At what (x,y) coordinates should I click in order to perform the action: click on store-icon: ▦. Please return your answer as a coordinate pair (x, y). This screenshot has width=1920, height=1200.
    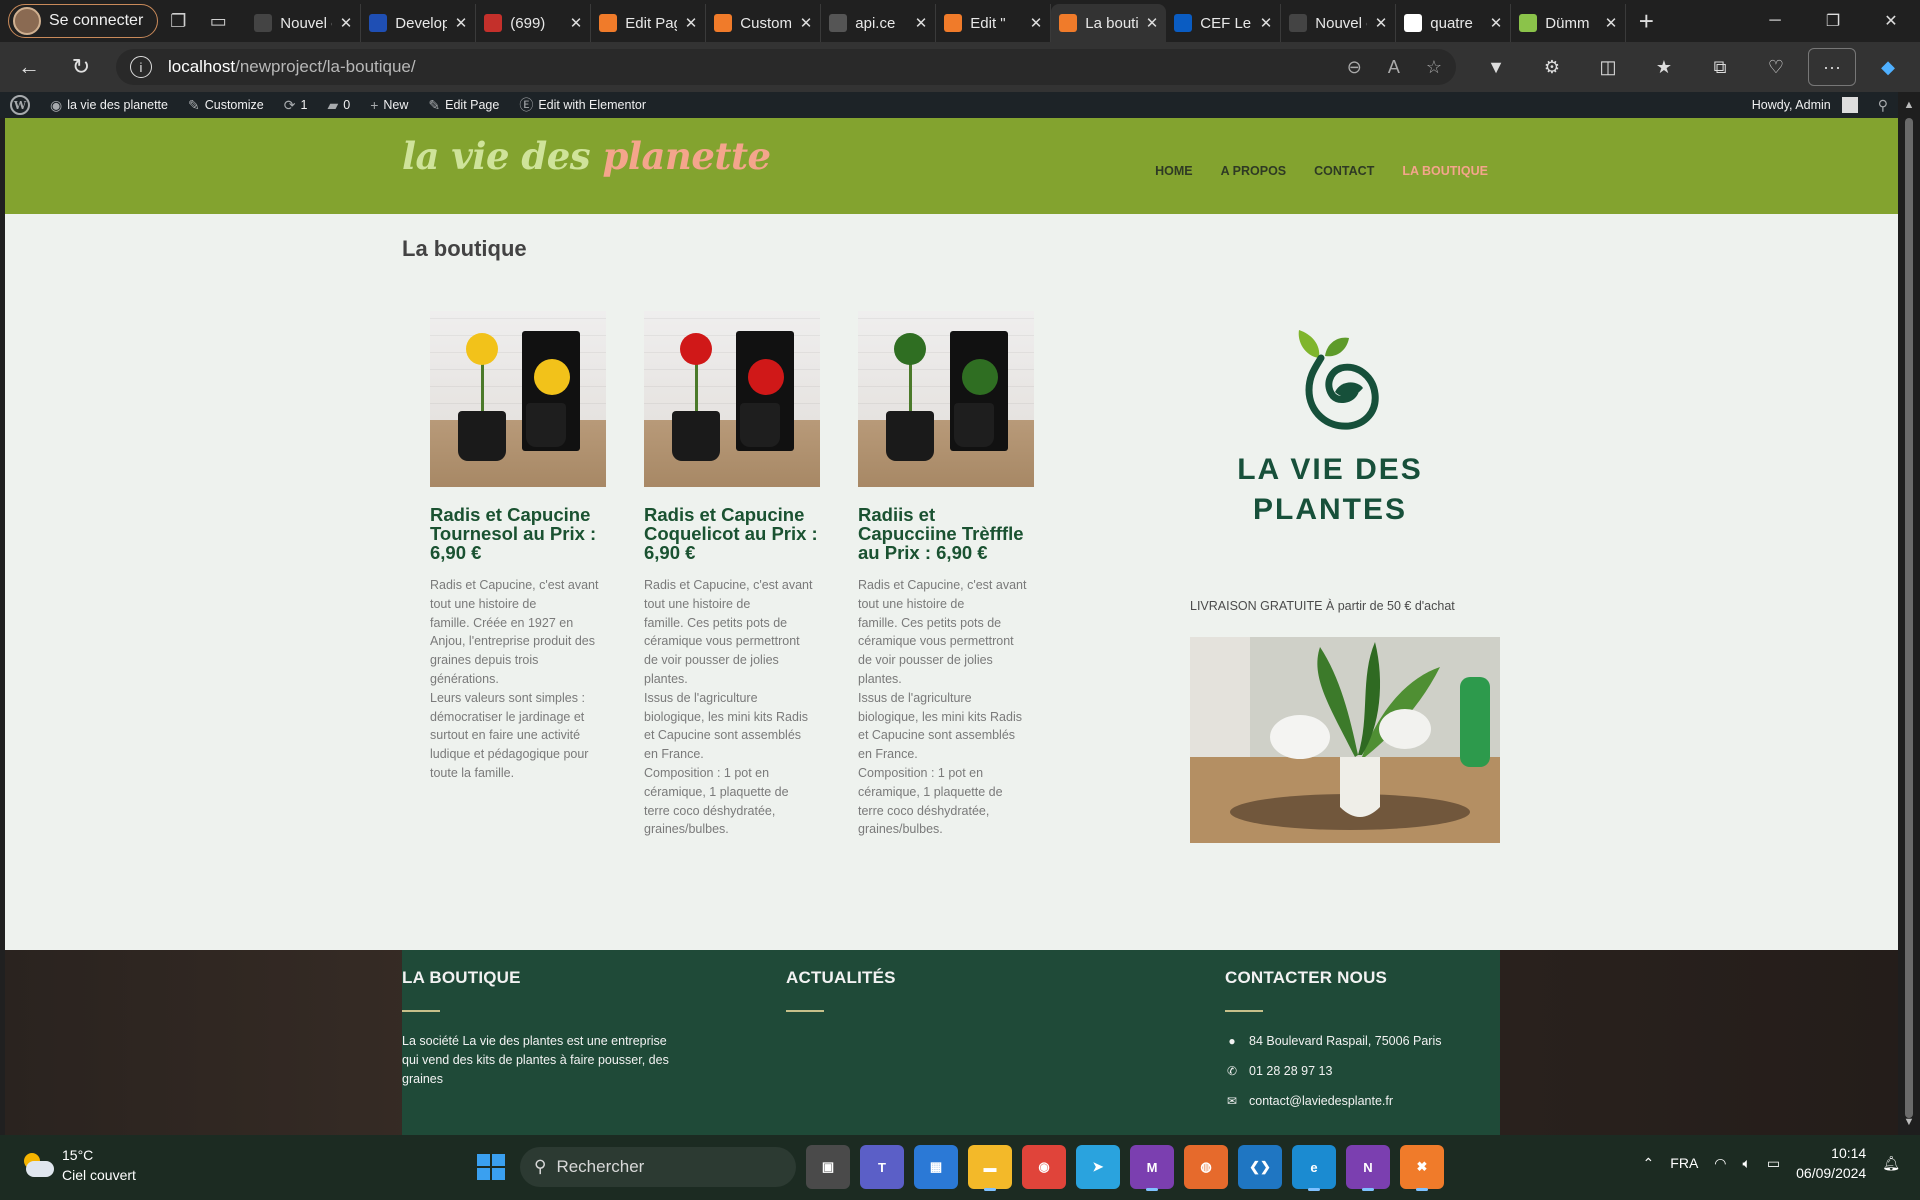
    Looking at the image, I should click on (936, 1167).